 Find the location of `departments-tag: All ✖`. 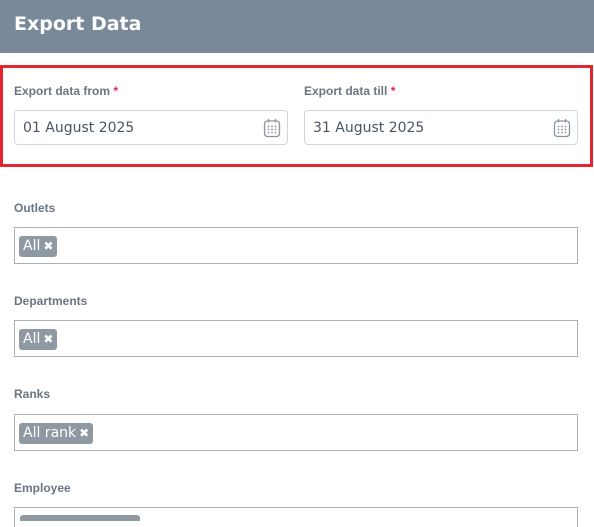

departments-tag: All ✖ is located at coordinates (38, 339).